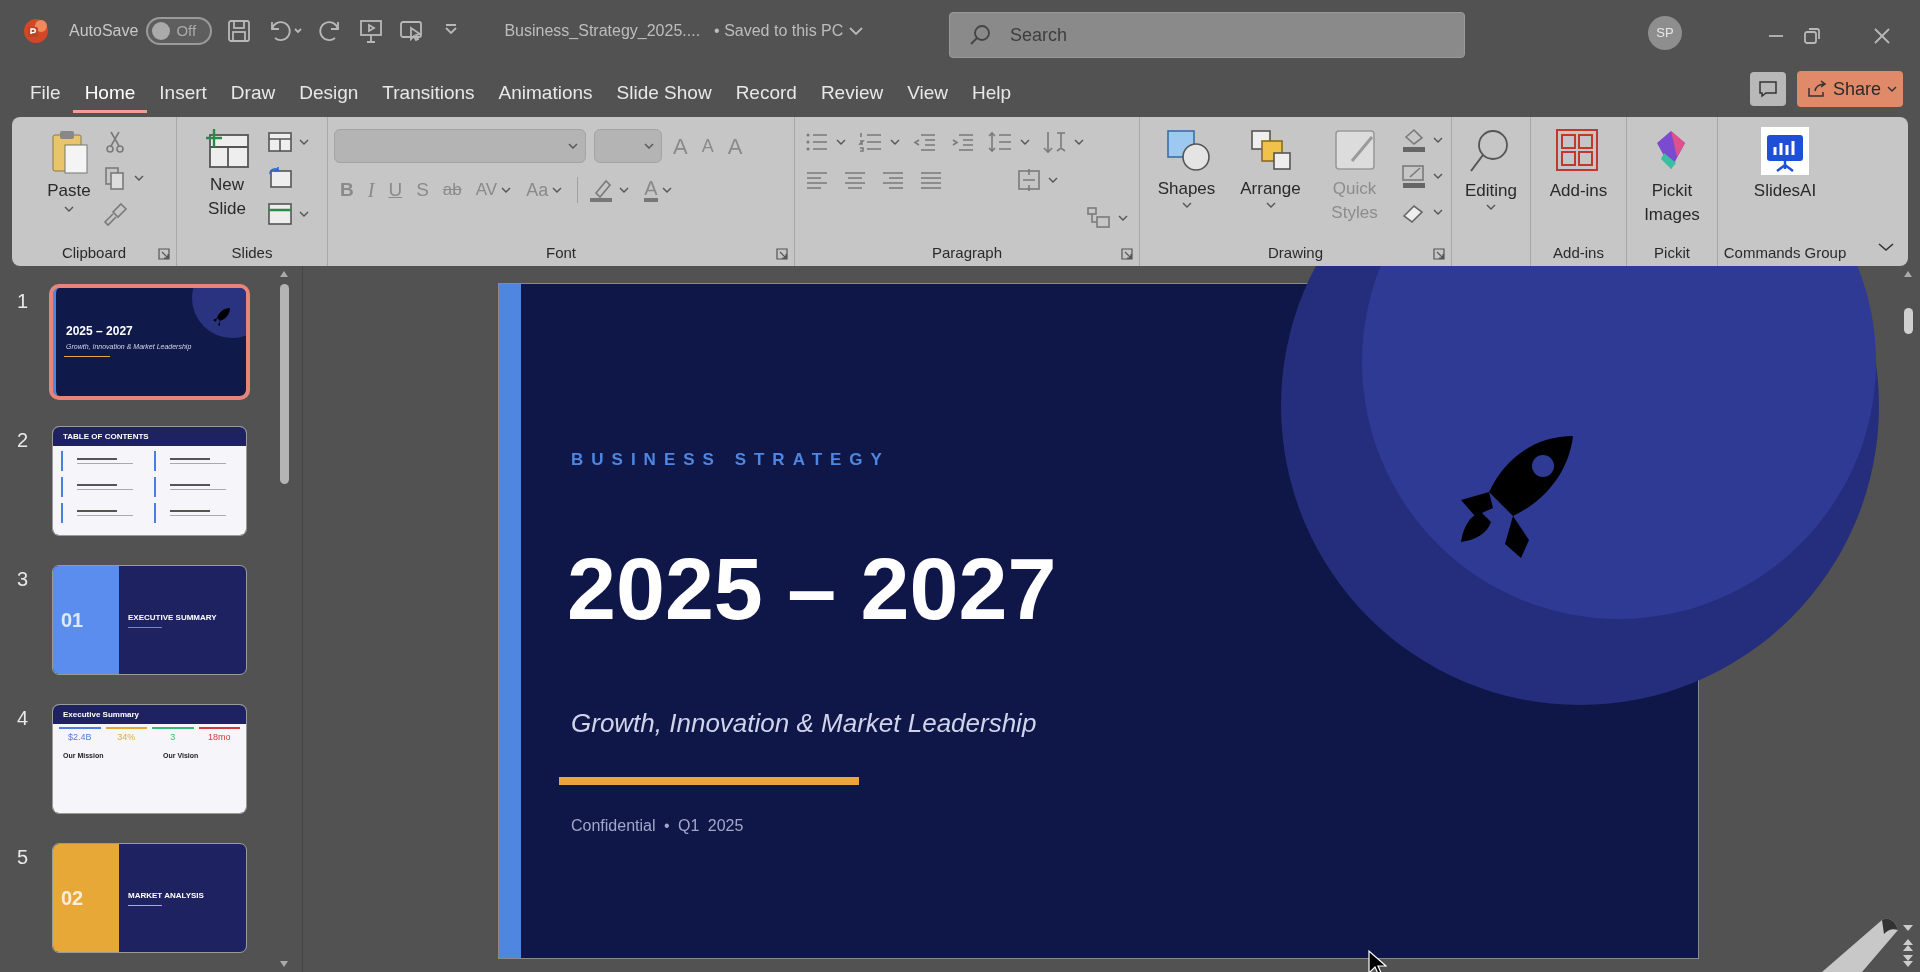 The image size is (1920, 972). I want to click on group-label: Add-ins, so click(1578, 252).